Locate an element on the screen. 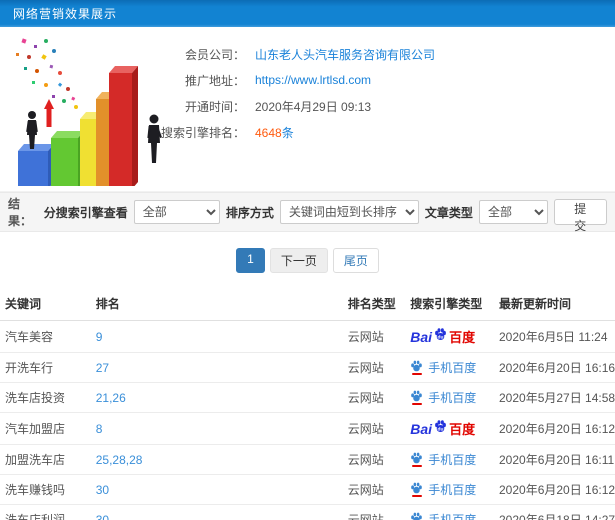  rank-cell: 8 is located at coordinates (216, 428).